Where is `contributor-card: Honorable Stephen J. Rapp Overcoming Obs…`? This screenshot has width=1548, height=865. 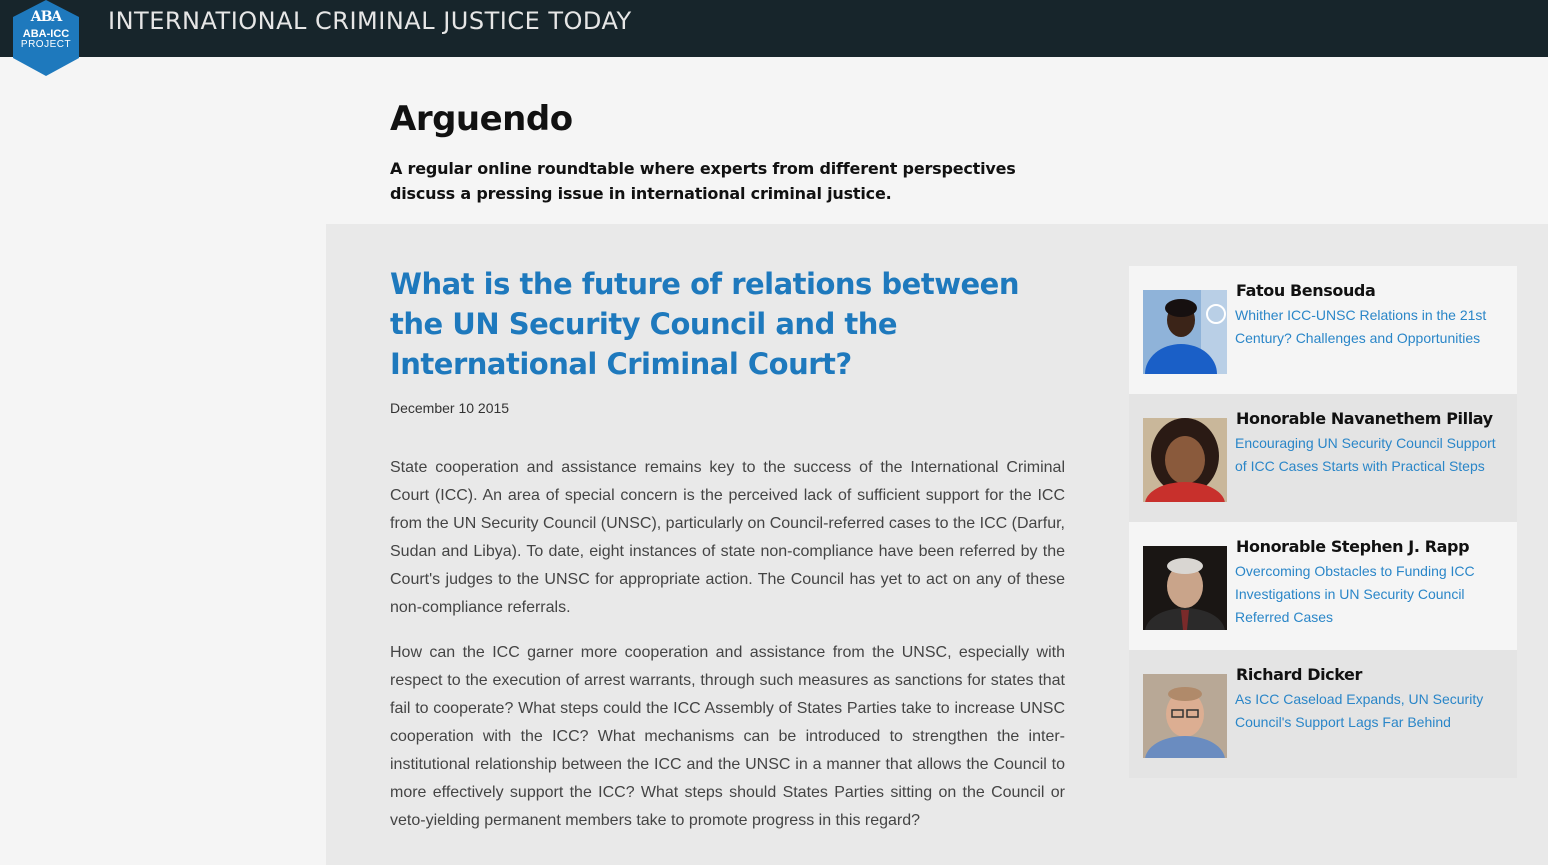
contributor-card: Honorable Stephen J. Rapp Overcoming Obs… is located at coordinates (1323, 586).